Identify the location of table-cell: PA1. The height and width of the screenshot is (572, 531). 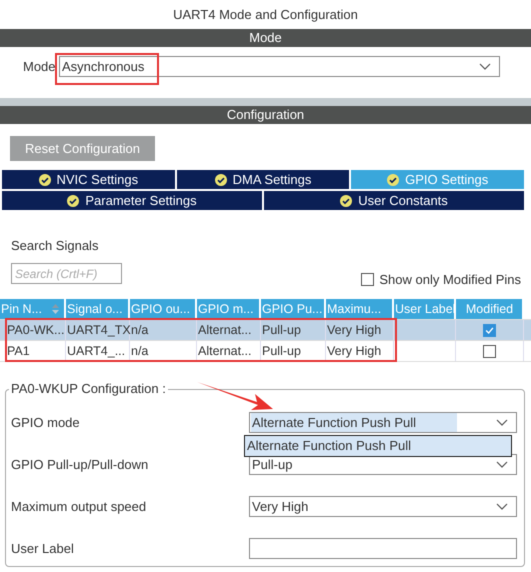
(18, 351).